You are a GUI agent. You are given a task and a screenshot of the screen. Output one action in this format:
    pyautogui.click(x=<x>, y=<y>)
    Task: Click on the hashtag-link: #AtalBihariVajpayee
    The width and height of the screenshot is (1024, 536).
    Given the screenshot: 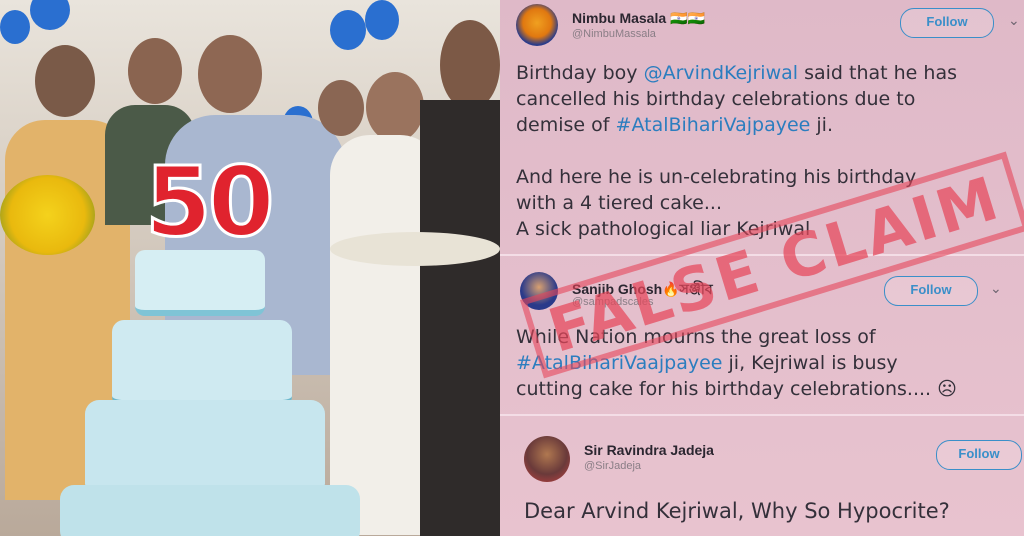 What is the action you would take?
    pyautogui.click(x=713, y=125)
    